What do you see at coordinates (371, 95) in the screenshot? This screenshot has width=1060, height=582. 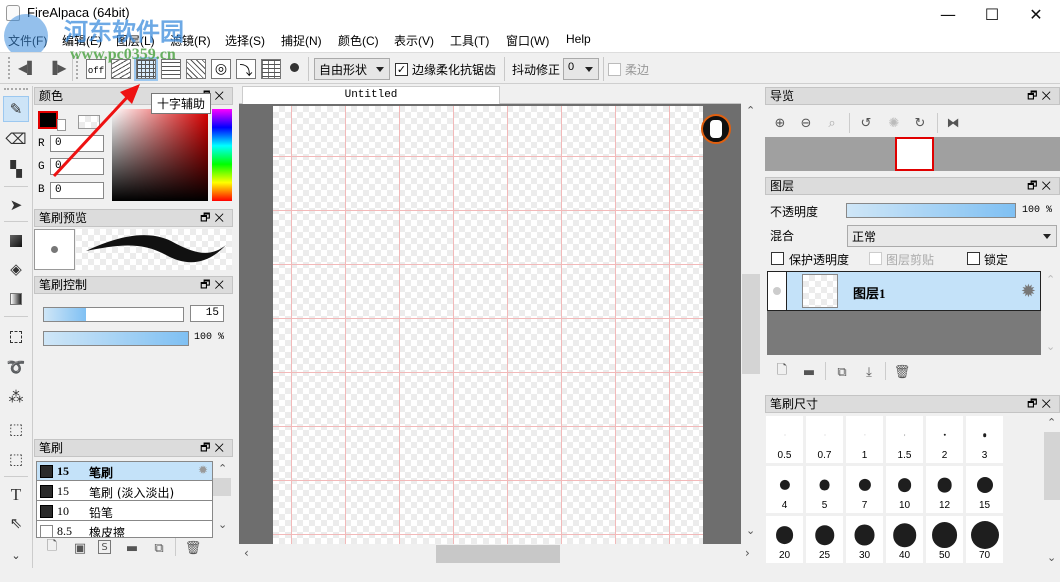 I see `document-tab: Untitled` at bounding box center [371, 95].